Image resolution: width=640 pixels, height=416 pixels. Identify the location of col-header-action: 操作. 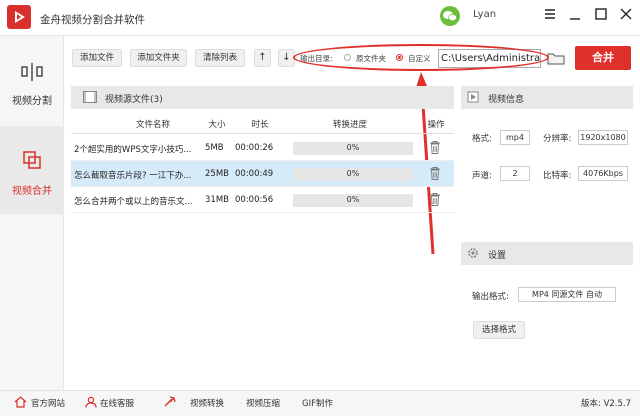
(436, 125).